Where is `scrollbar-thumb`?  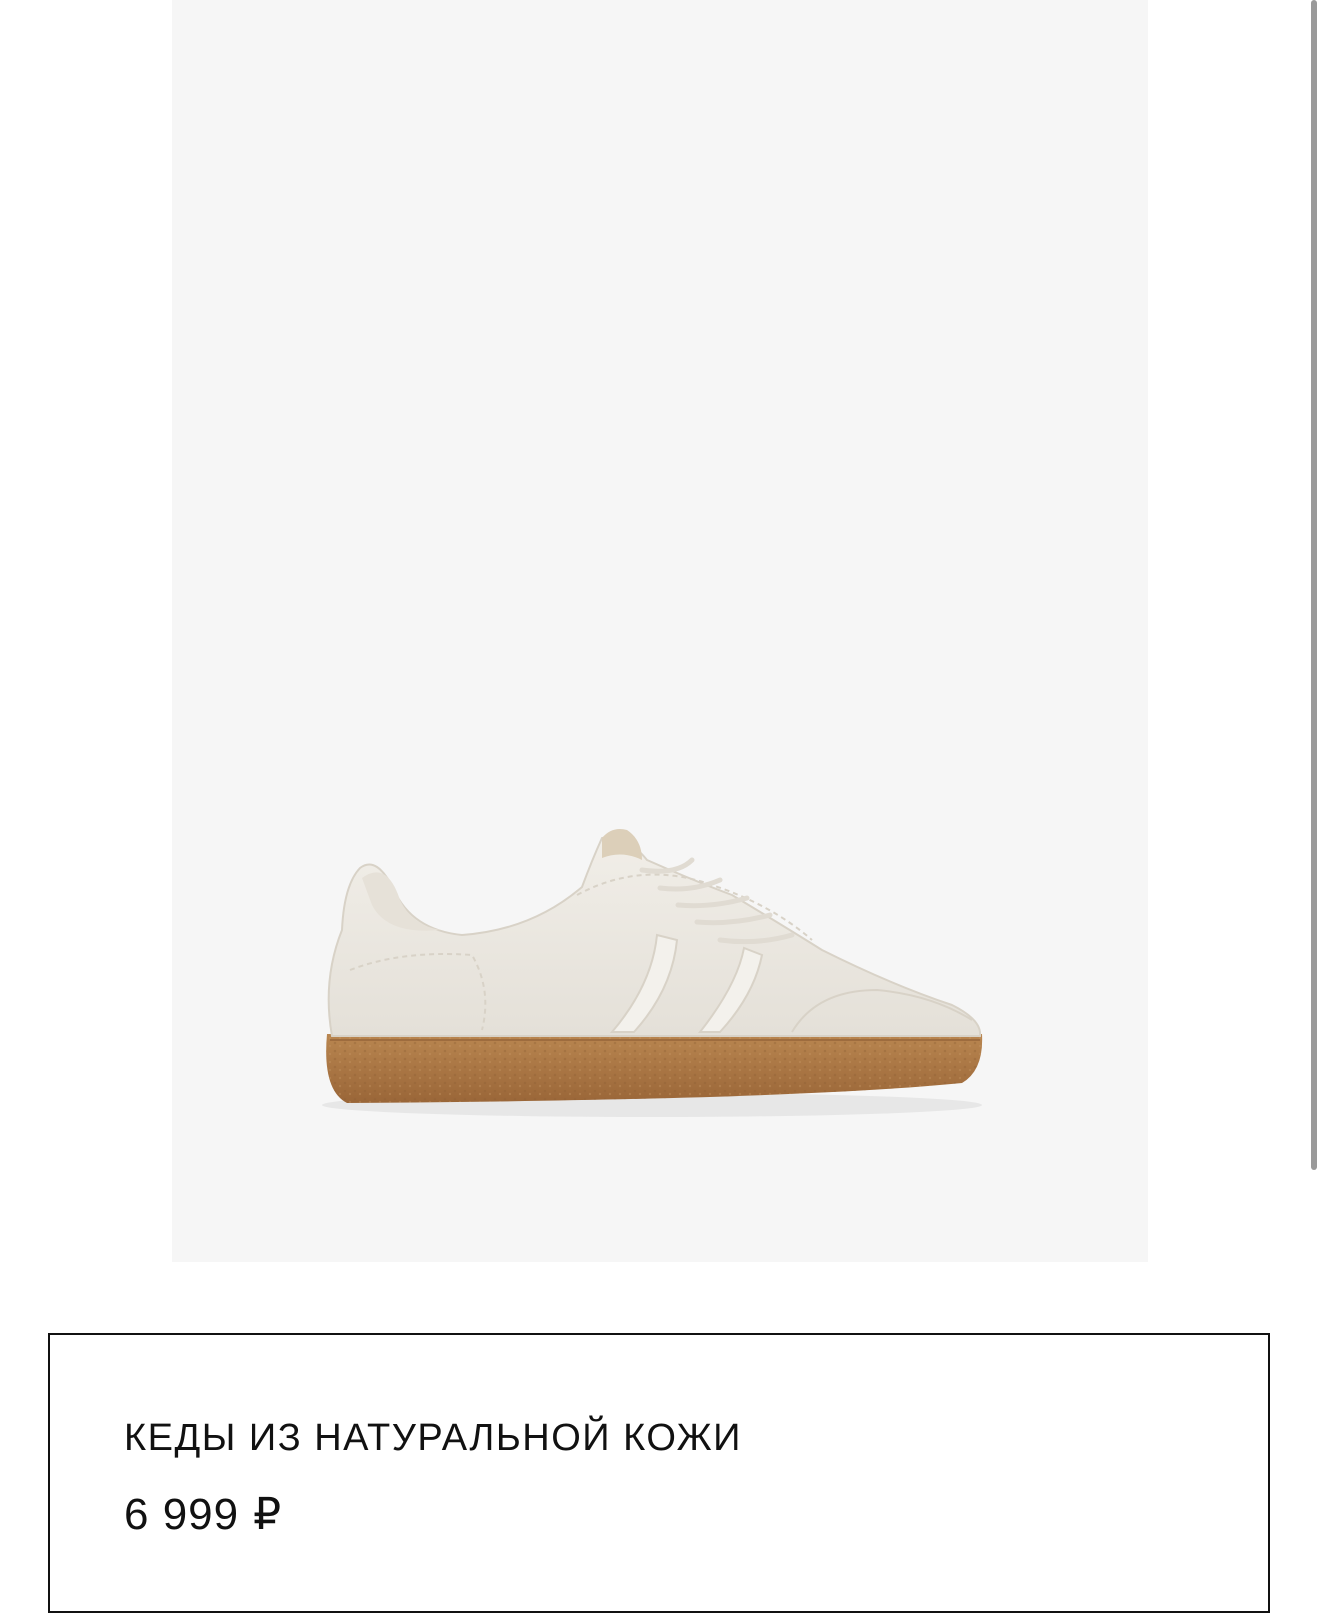
scrollbar-thumb is located at coordinates (1314, 585).